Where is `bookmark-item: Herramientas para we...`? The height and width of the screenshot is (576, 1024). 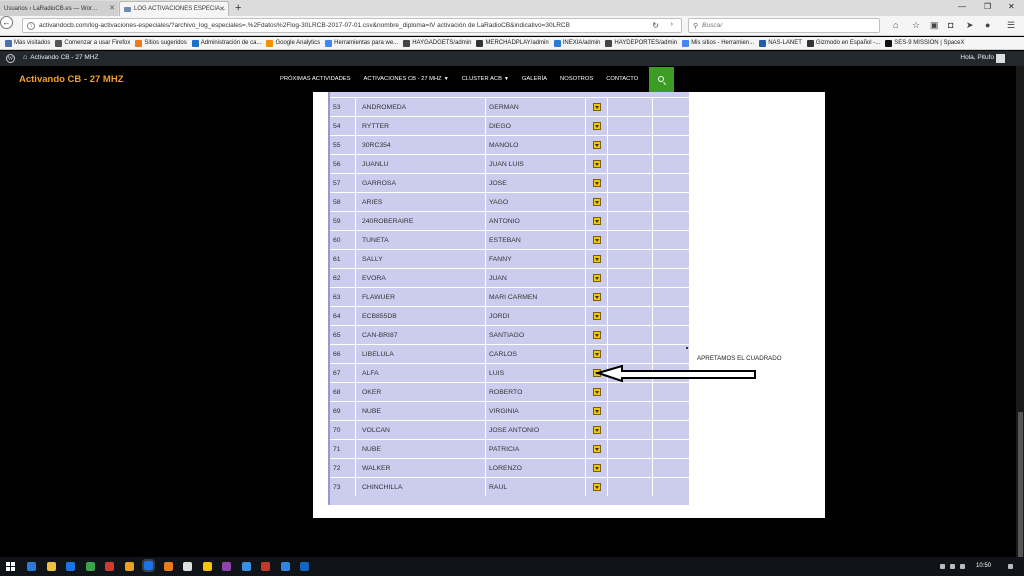
bookmark-item: Herramientas para we... is located at coordinates (361, 43).